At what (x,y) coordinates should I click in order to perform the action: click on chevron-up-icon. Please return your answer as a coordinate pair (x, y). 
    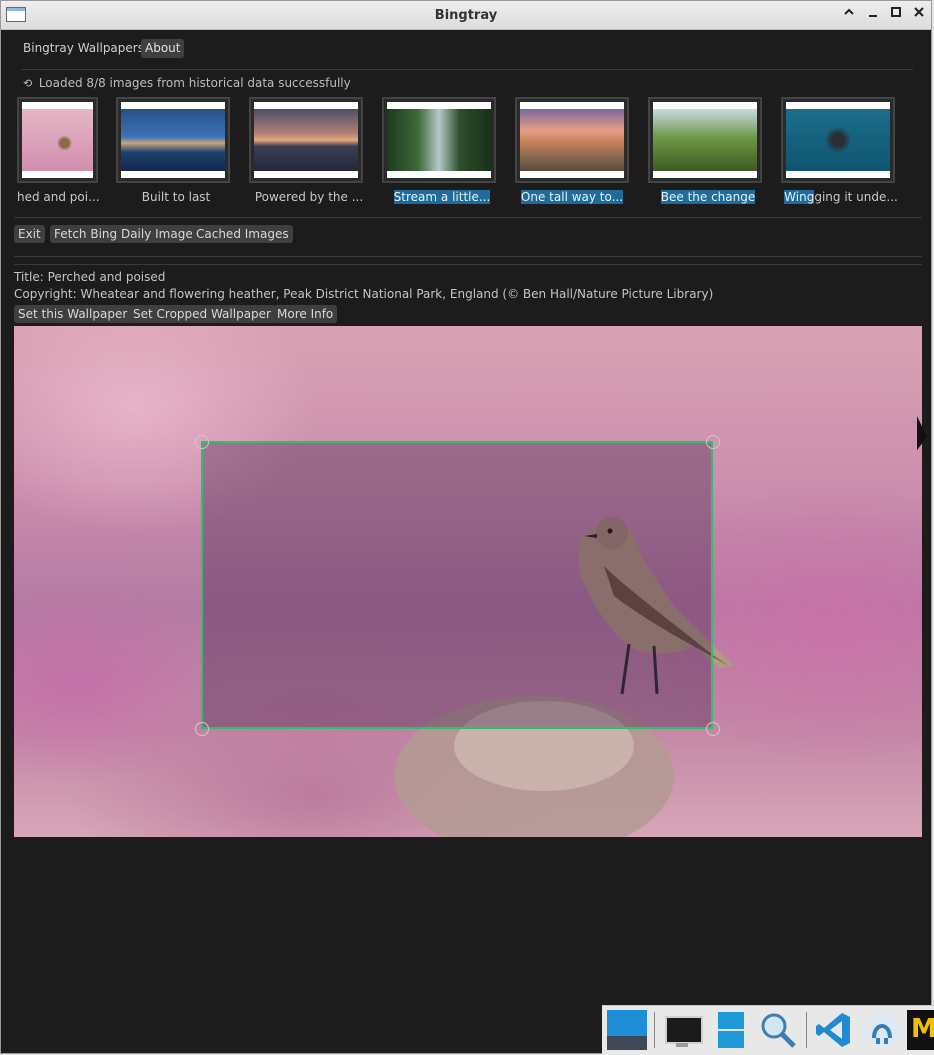
    Looking at the image, I should click on (849, 11).